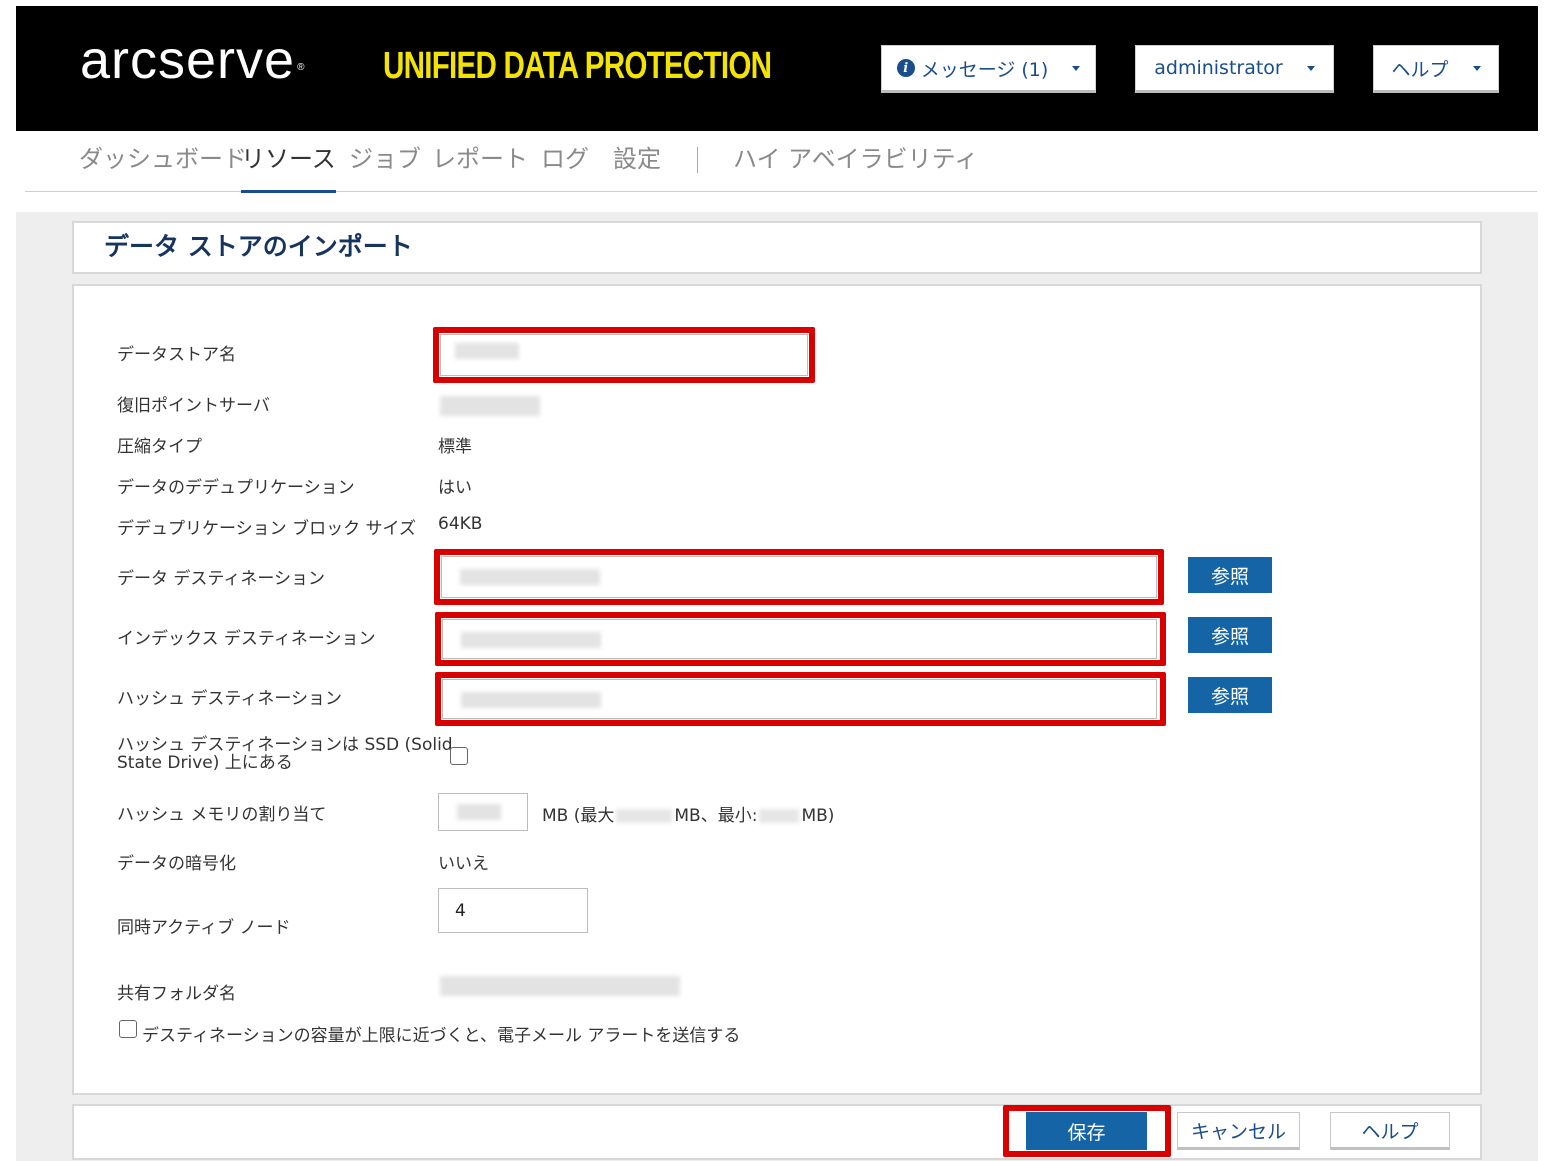 The image size is (1553, 1161). I want to click on nav-high-availability: ハイ アベイラビリティ, so click(855, 167).